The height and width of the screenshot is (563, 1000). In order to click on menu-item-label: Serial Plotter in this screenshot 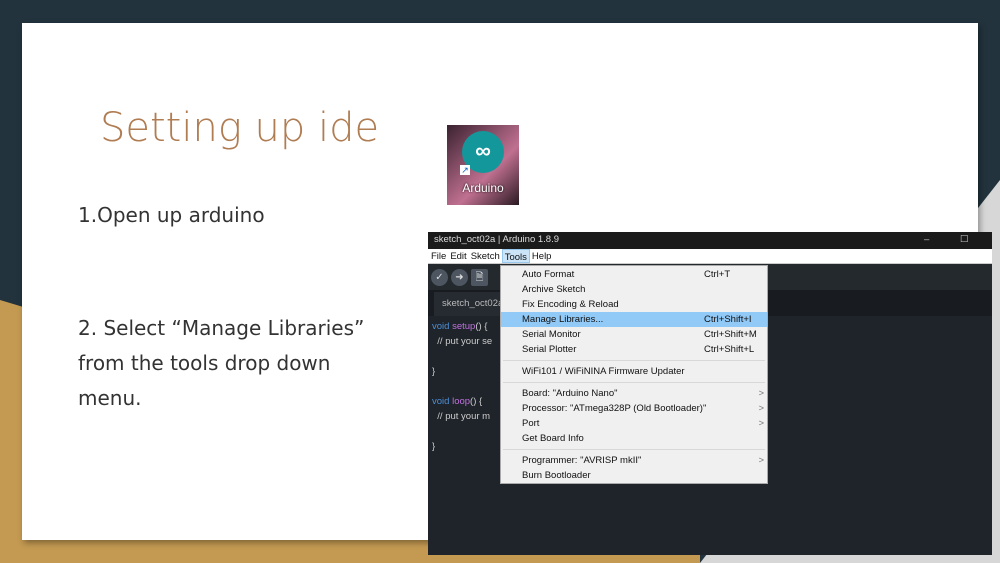, I will do `click(549, 349)`.